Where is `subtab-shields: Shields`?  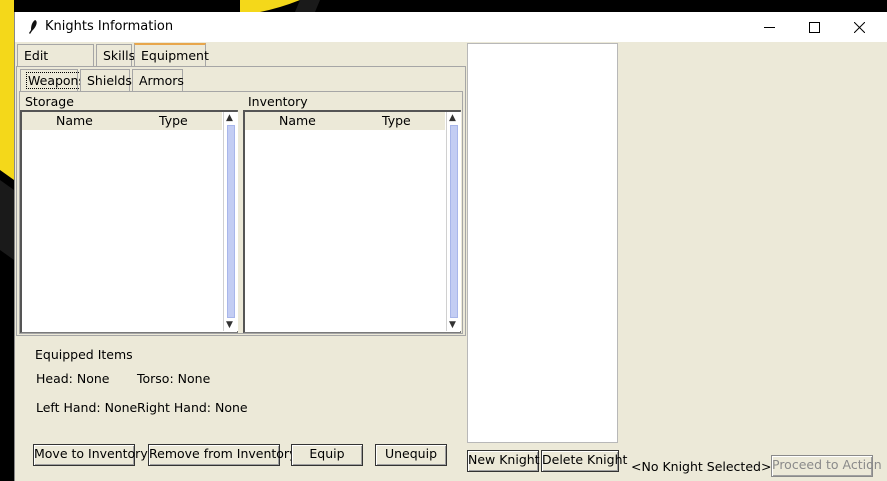
subtab-shields: Shields is located at coordinates (106, 80).